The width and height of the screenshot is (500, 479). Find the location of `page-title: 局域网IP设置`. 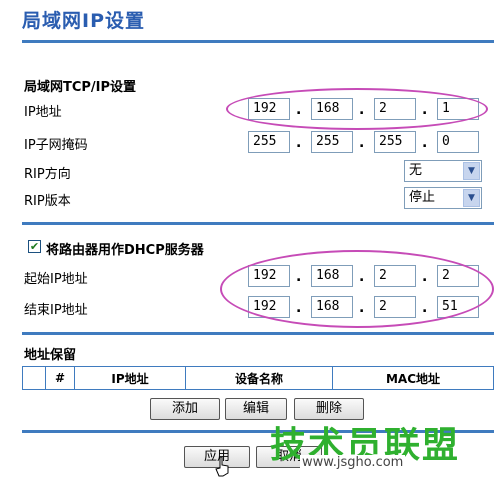

page-title: 局域网IP设置 is located at coordinates (83, 21).